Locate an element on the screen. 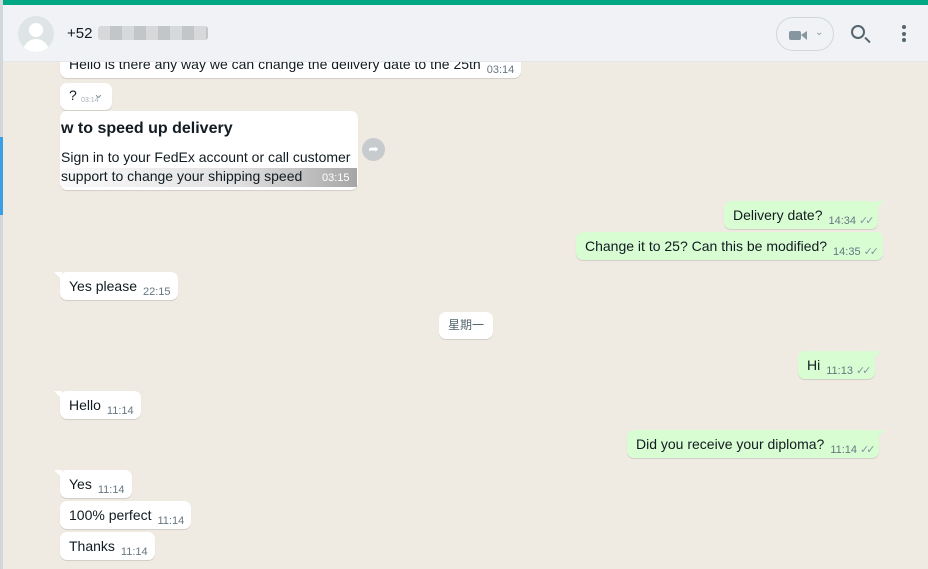 The image size is (928, 569). video-call-icon is located at coordinates (795, 35).